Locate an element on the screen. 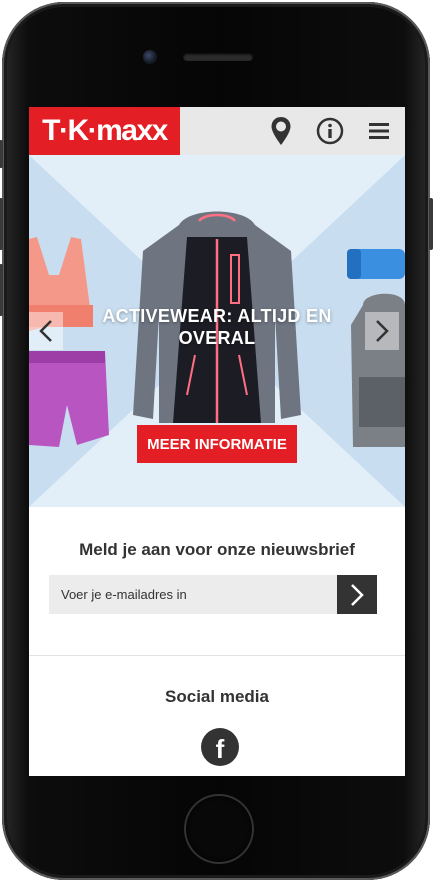 Image resolution: width=433 pixels, height=883 pixels. silent-switch is located at coordinates (1, 154).